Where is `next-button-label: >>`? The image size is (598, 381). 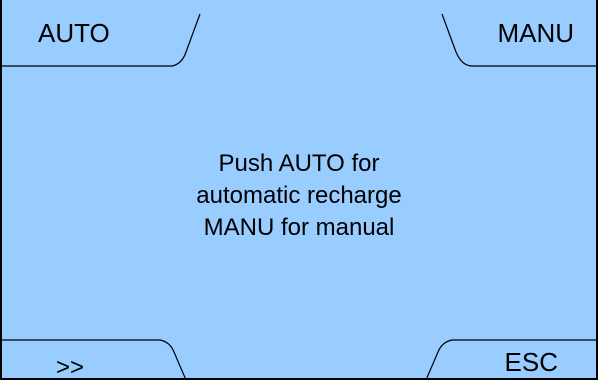 next-button-label: >> is located at coordinates (70, 367).